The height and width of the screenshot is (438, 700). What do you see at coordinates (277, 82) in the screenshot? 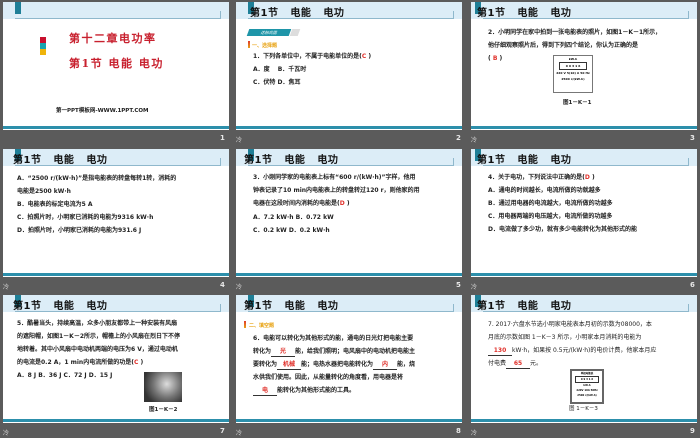
I see `option-line: C．伏特 D．焦耳` at bounding box center [277, 82].